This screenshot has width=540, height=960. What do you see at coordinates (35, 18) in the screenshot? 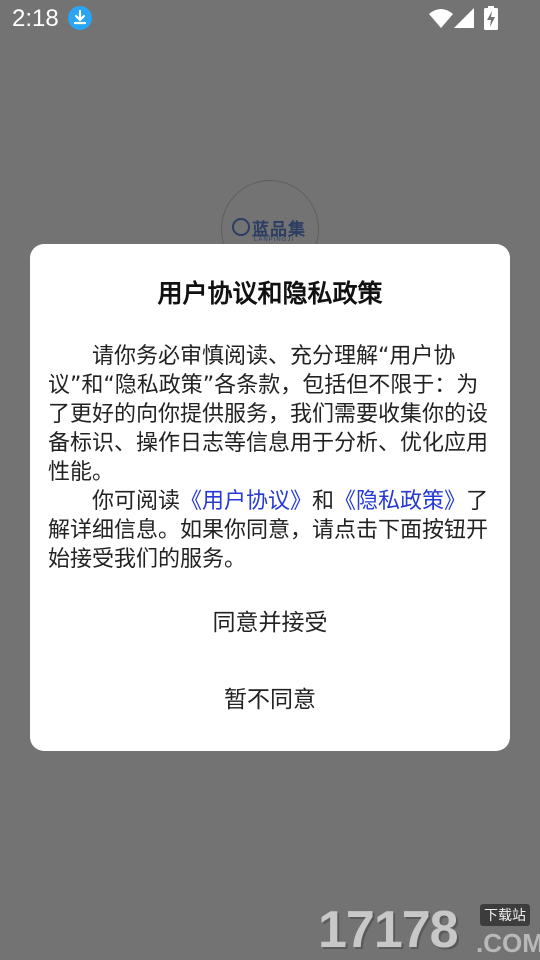
I see `status-time: 2:18` at bounding box center [35, 18].